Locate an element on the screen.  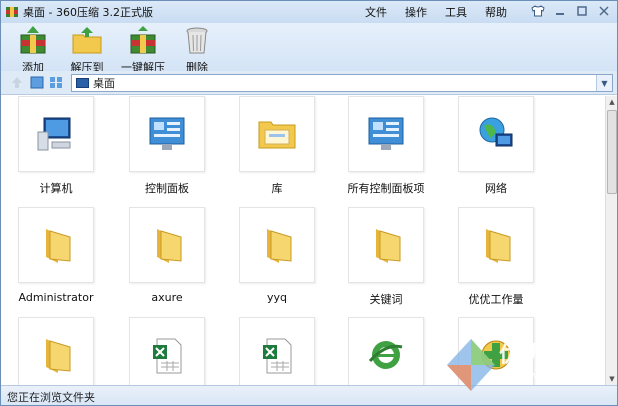
item-name: 所有控制面板项 is located at coordinates (386, 188).